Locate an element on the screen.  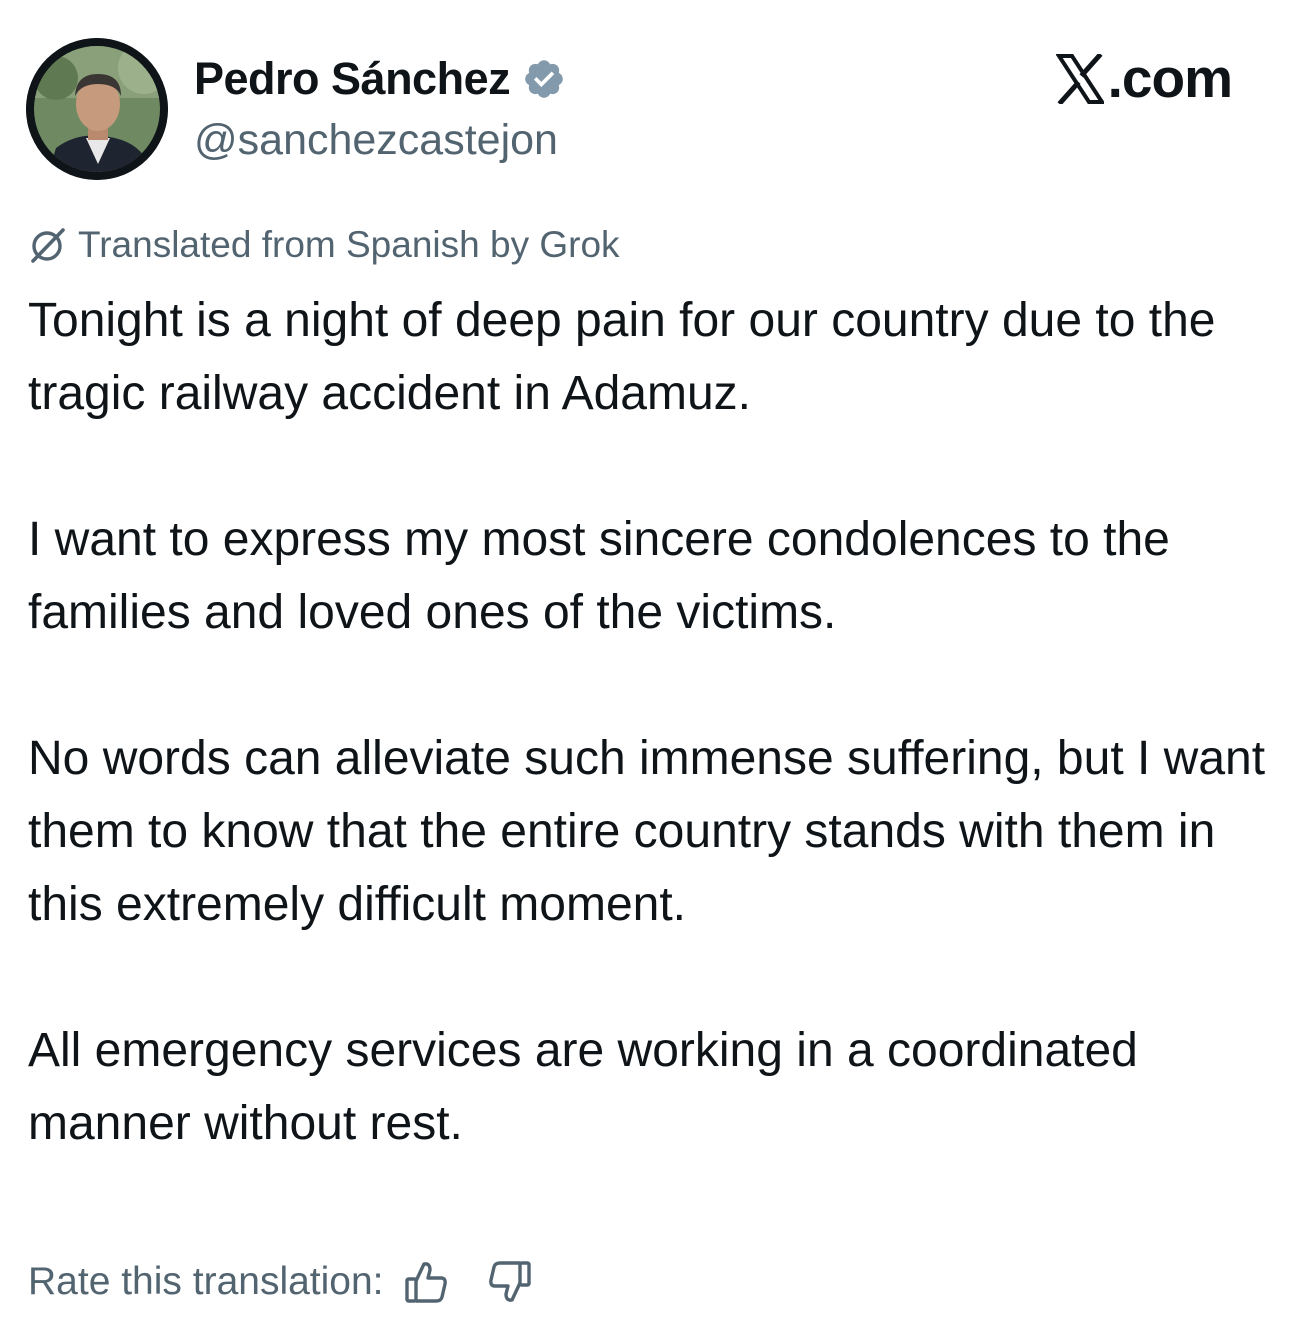
site-branding: .com is located at coordinates (1143, 78).